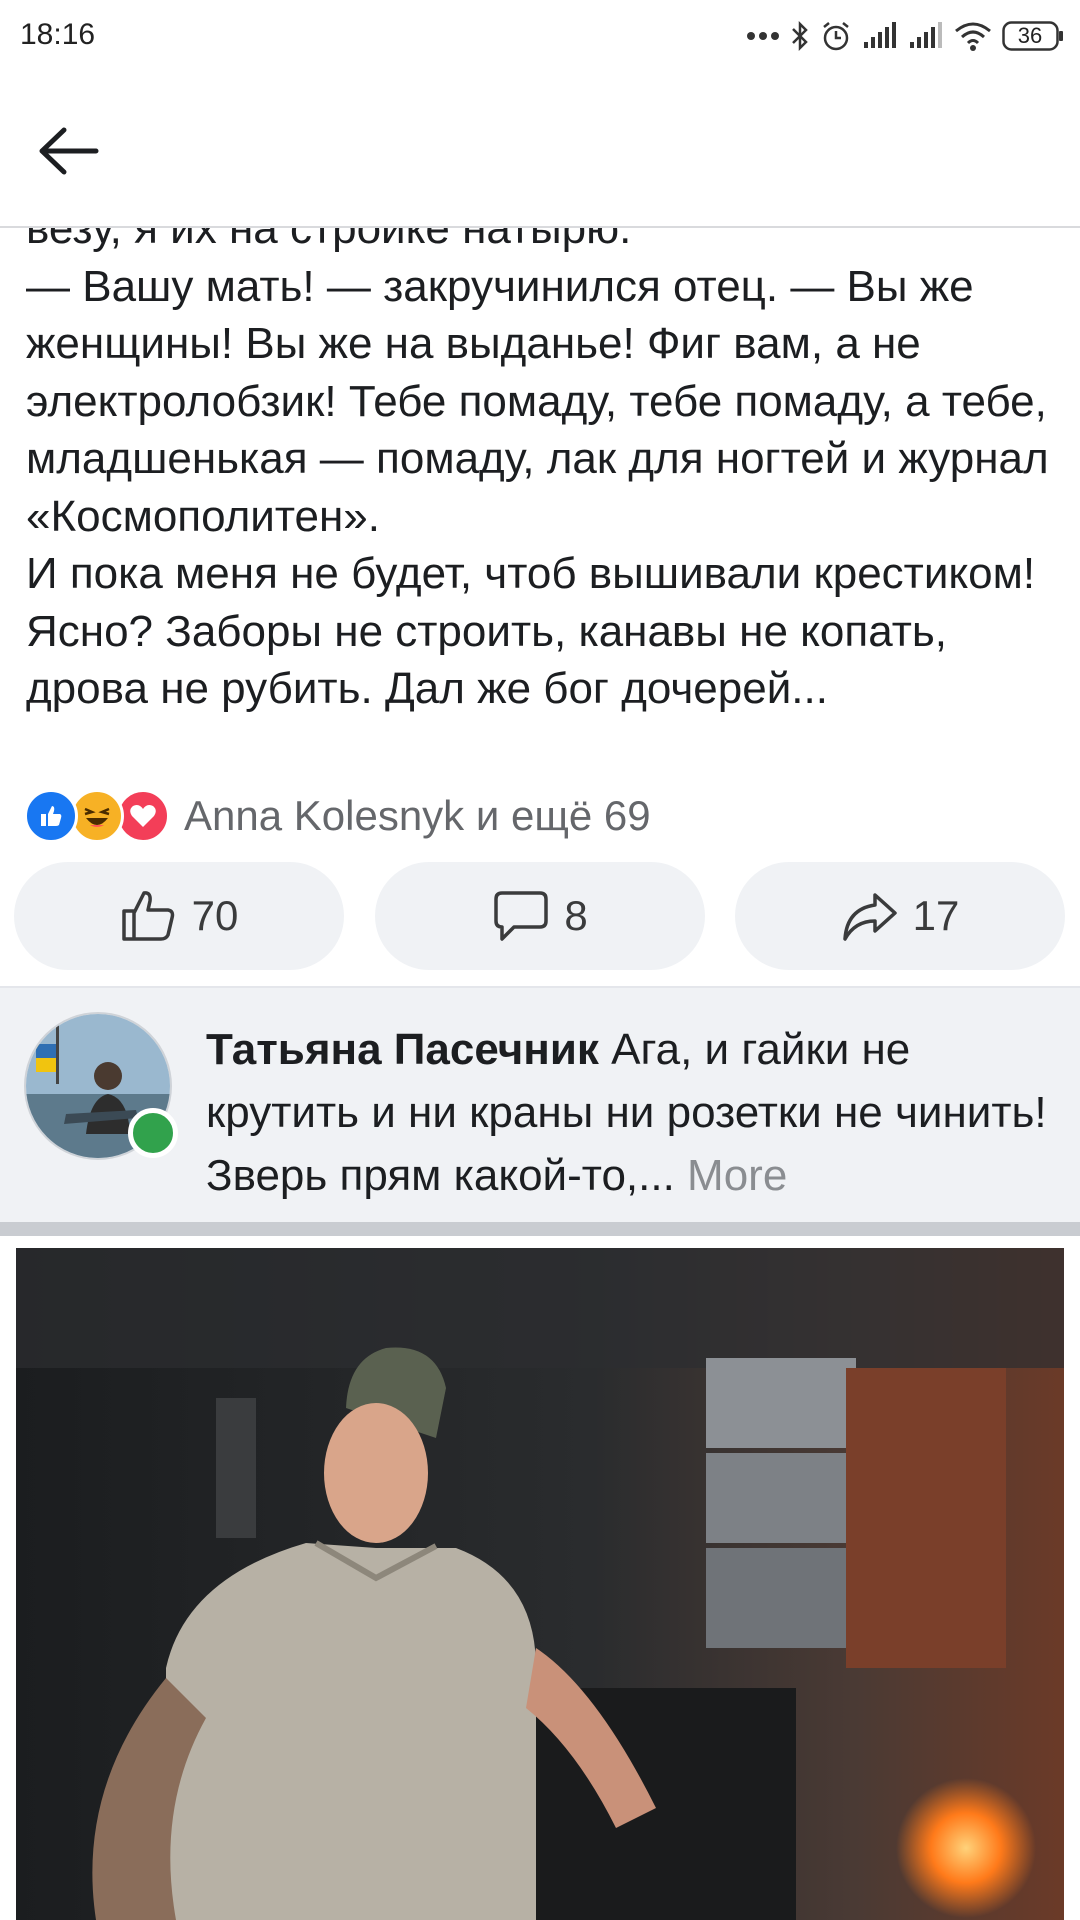 The width and height of the screenshot is (1080, 1920). What do you see at coordinates (800, 36) in the screenshot?
I see `bluetooth-icon` at bounding box center [800, 36].